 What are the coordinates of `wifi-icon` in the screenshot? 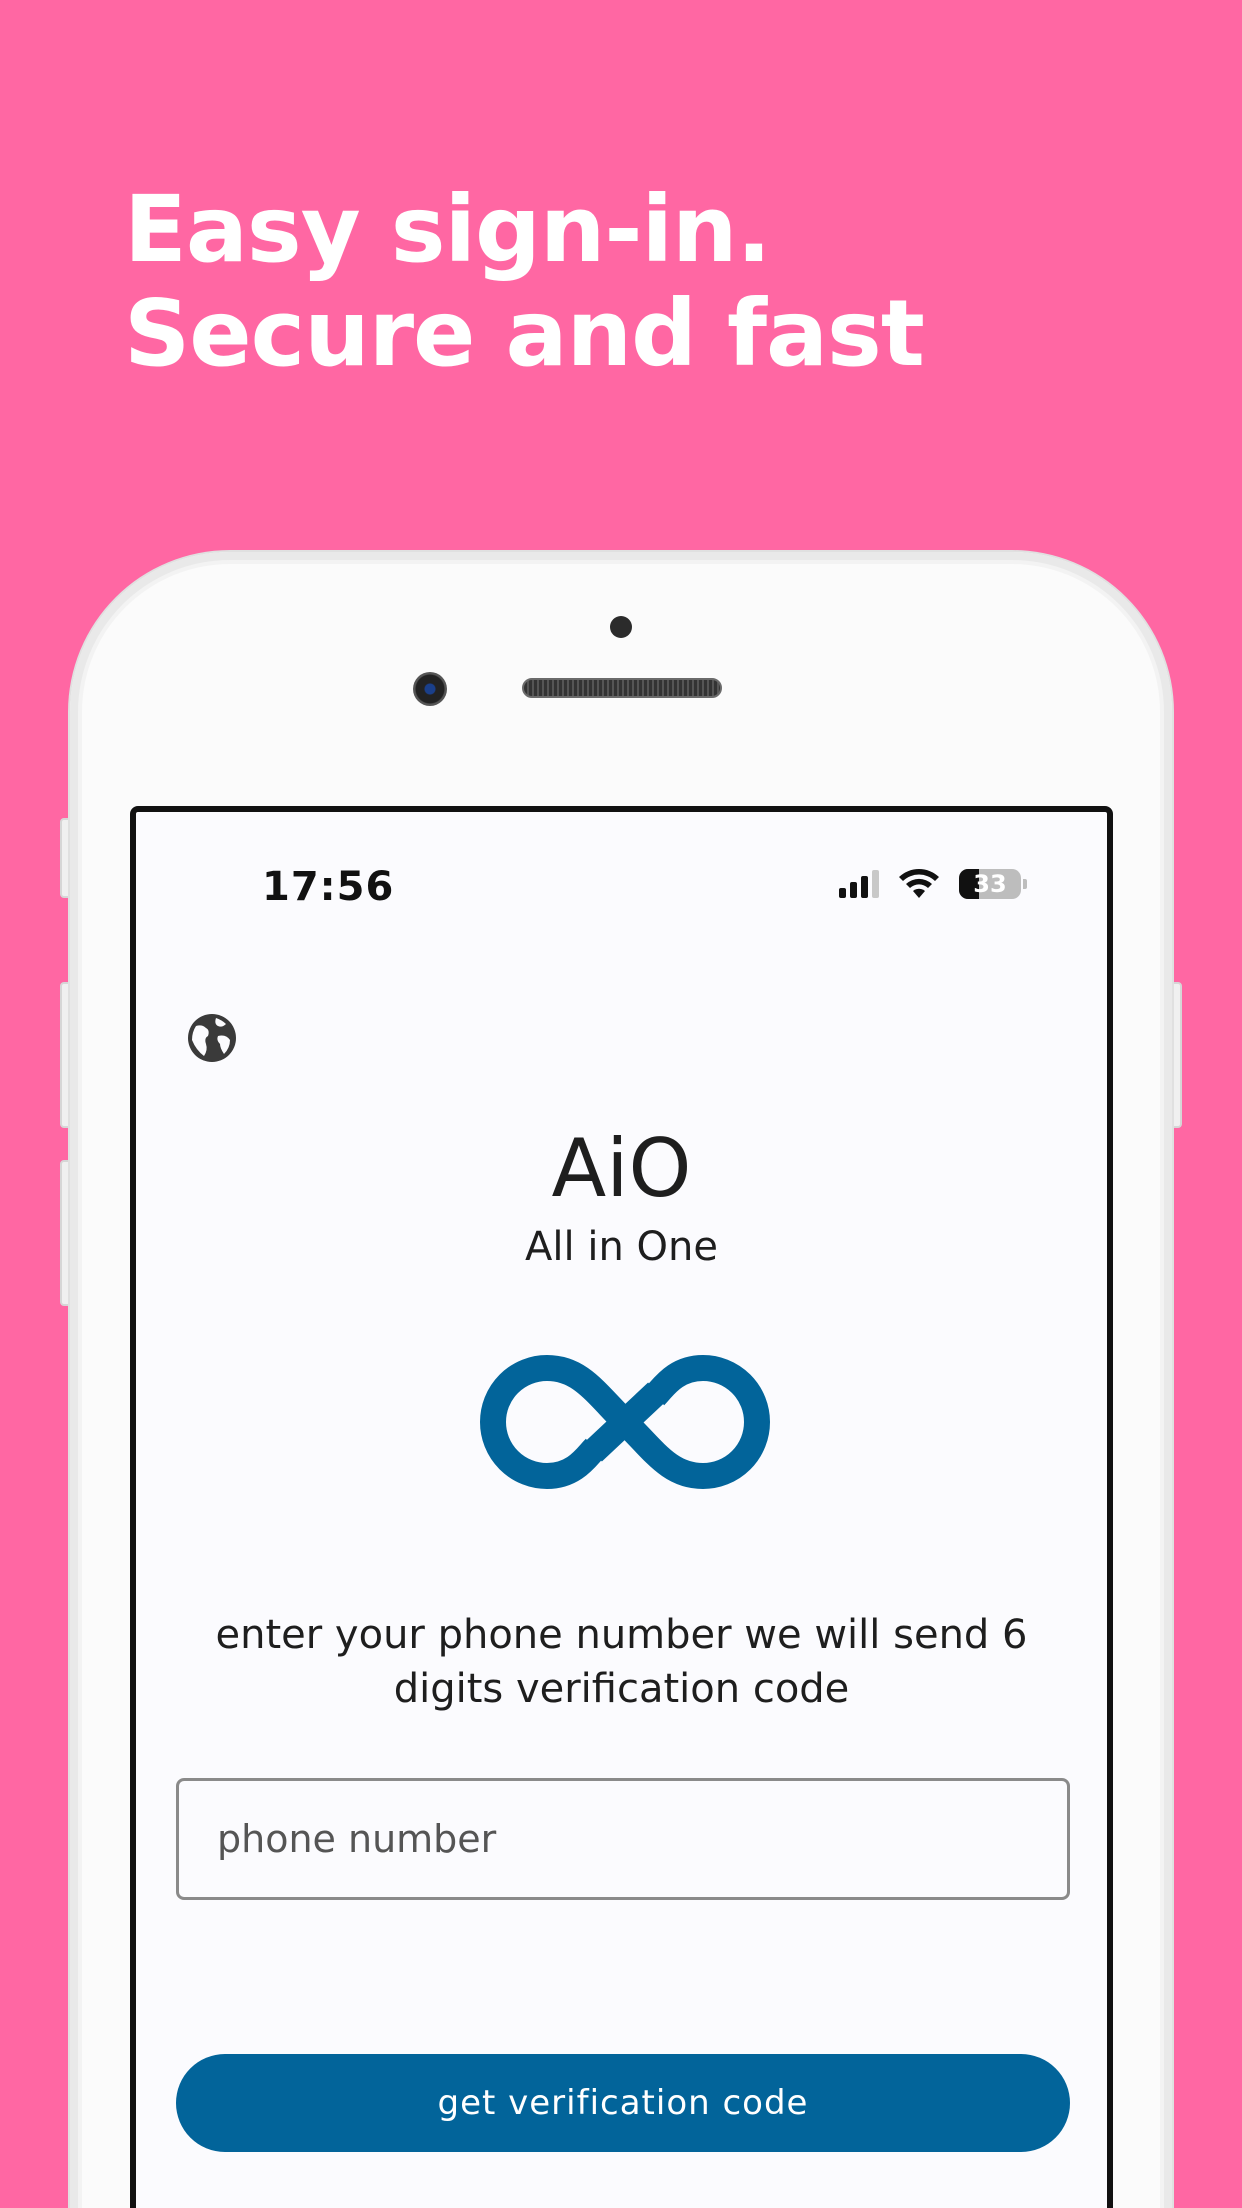 It's located at (919, 883).